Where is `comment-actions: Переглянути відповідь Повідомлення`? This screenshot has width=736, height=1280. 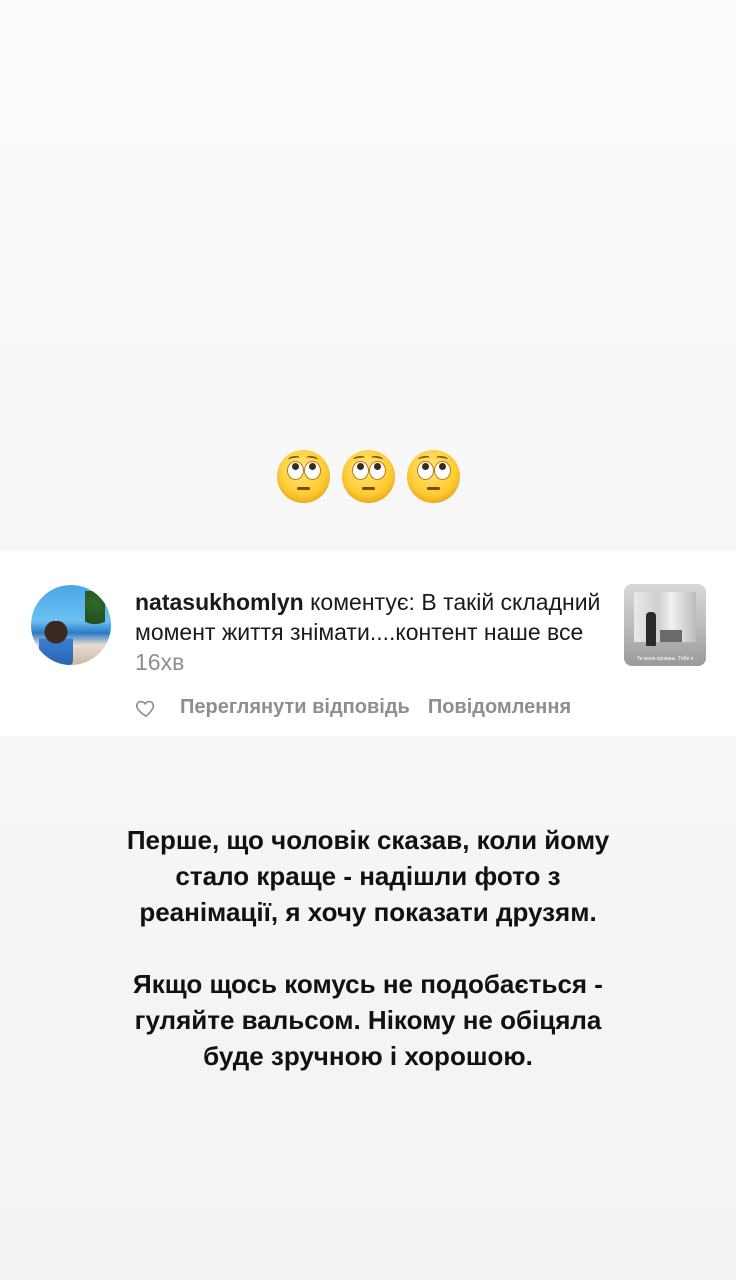
comment-actions: Переглянути відповідь Повідомлення is located at coordinates (353, 707).